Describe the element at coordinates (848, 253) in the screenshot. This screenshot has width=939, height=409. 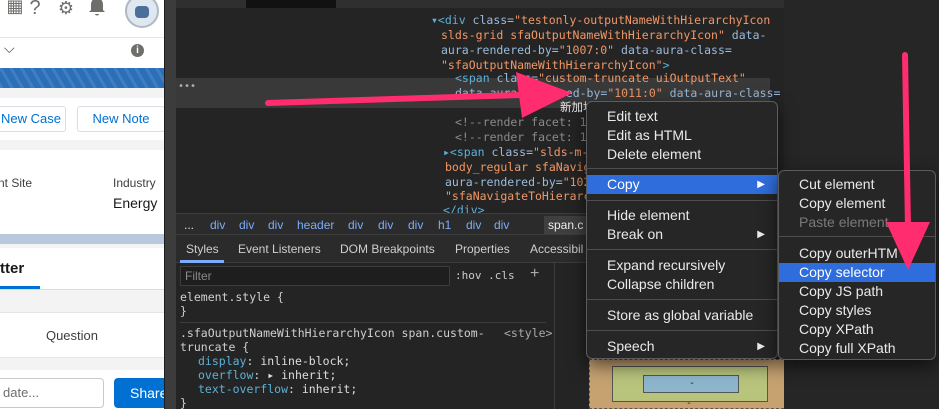
I see `menu-item-label: Copy outerHTM` at that location.